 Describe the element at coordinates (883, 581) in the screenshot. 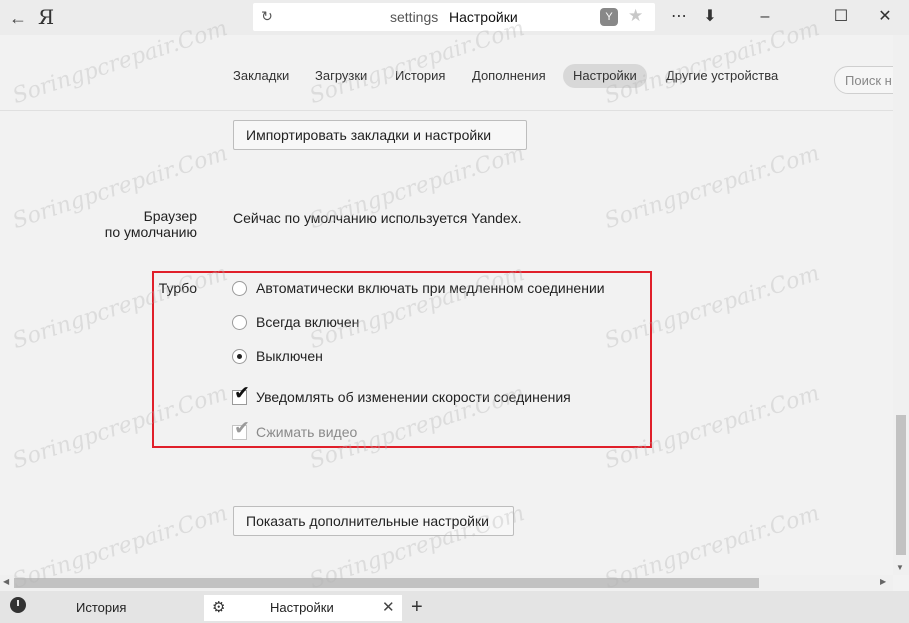

I see `scroll-right-arrow-icon: ▶` at that location.